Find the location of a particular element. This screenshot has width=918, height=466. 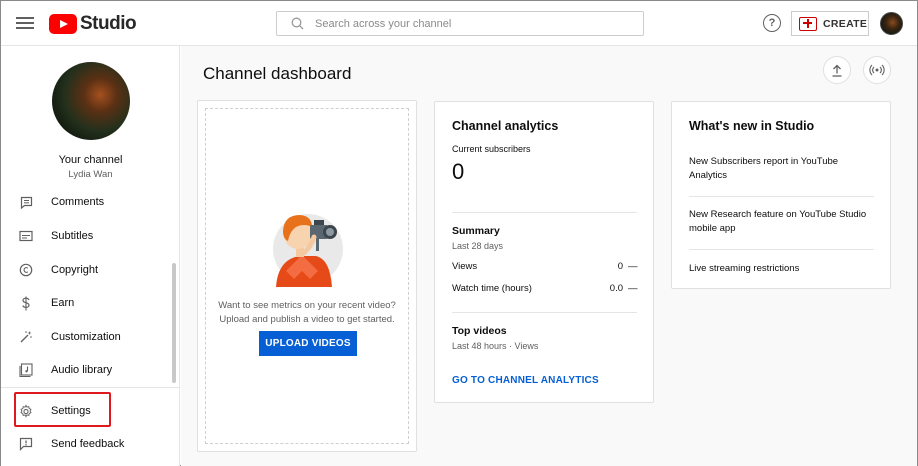

whats-new-title: What's new in Studio is located at coordinates (752, 126).